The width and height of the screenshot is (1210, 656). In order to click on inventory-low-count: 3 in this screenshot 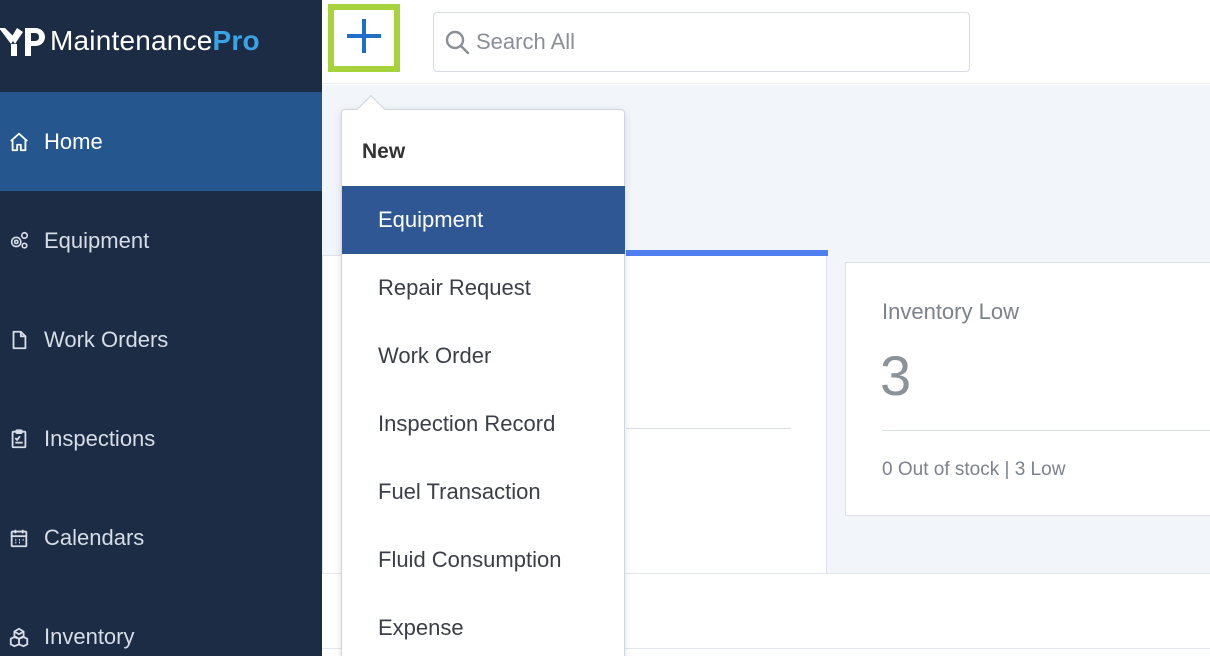, I will do `click(896, 375)`.